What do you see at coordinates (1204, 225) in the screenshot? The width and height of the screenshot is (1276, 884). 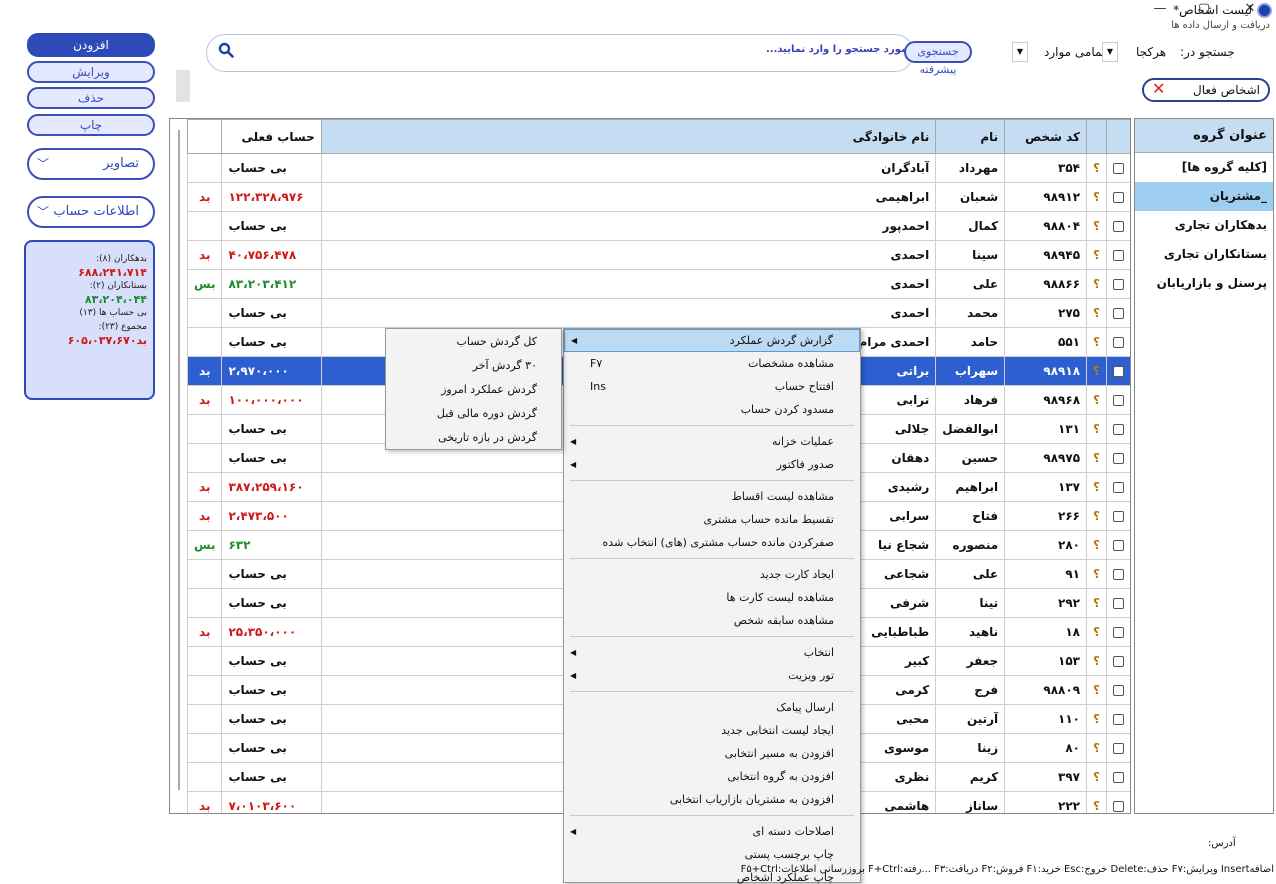 I see `group-item: بدهکاران تجاری` at bounding box center [1204, 225].